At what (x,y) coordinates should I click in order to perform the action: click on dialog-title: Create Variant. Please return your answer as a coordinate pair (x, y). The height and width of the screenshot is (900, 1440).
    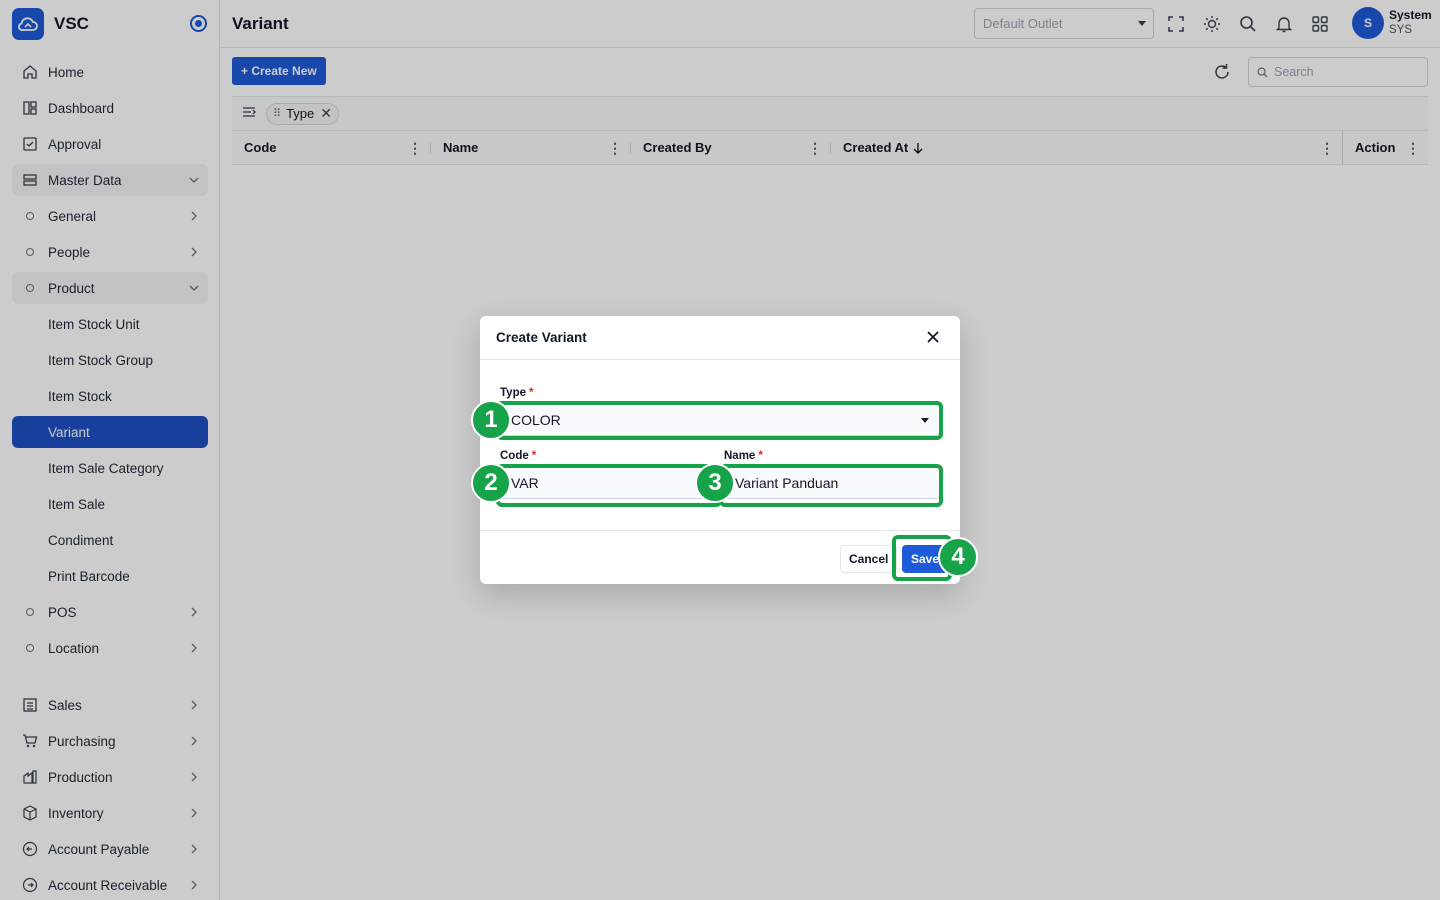
    Looking at the image, I should click on (541, 337).